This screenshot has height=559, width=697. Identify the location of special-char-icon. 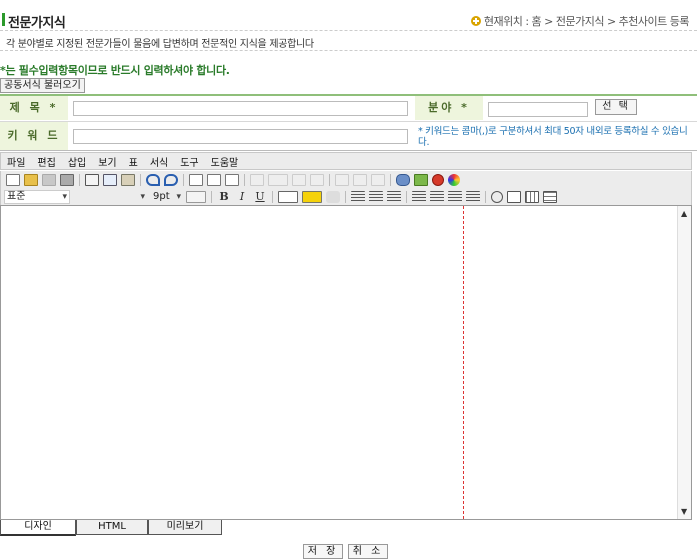
(497, 196).